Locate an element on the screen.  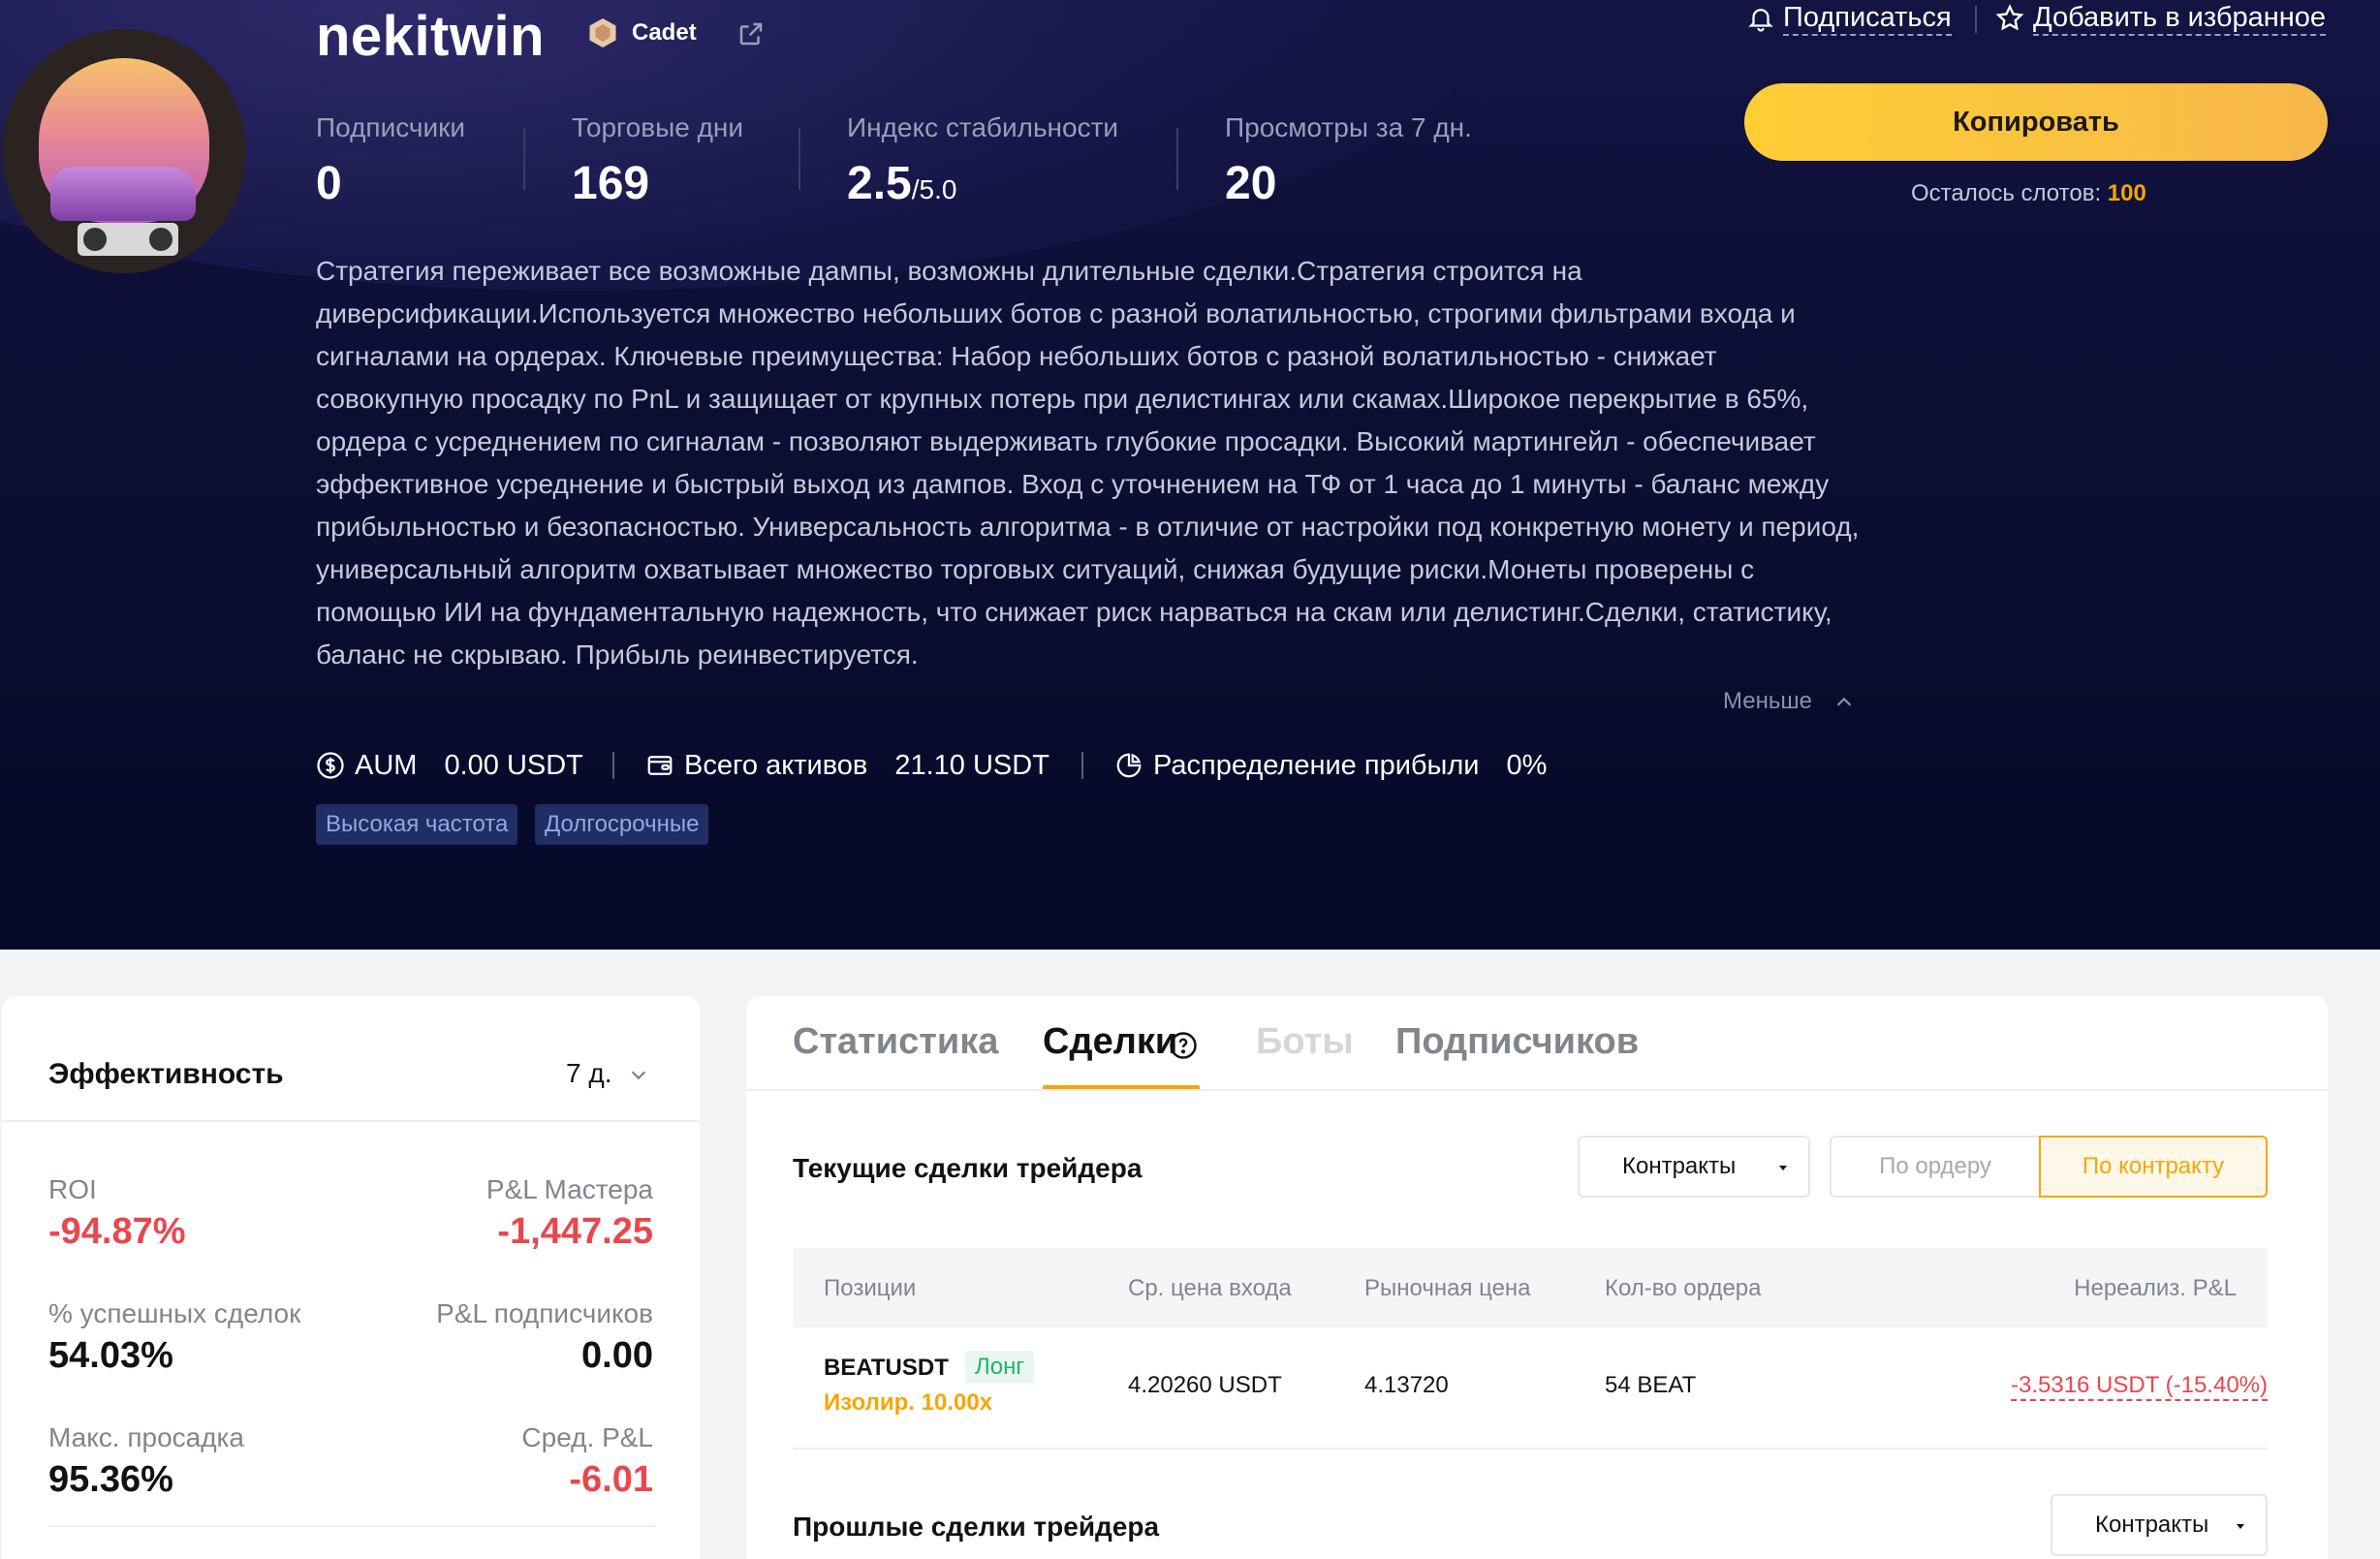
order-quantity: 54 BEAT is located at coordinates (1651, 1385).